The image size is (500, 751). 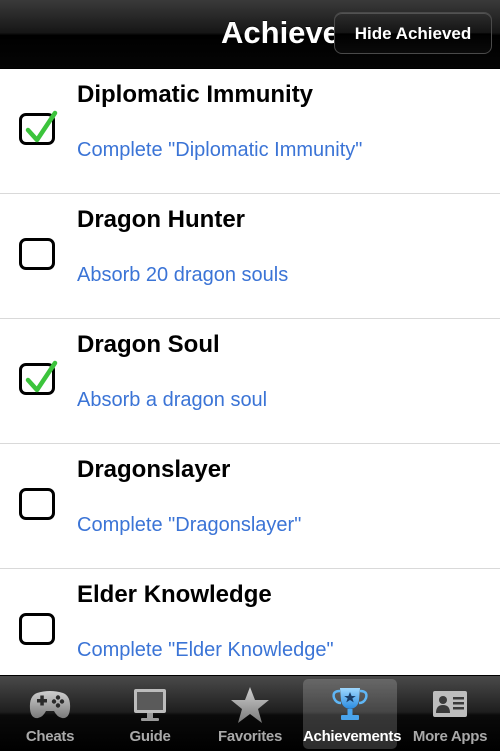 I want to click on achievement-title: Dragonslayer, so click(x=154, y=469).